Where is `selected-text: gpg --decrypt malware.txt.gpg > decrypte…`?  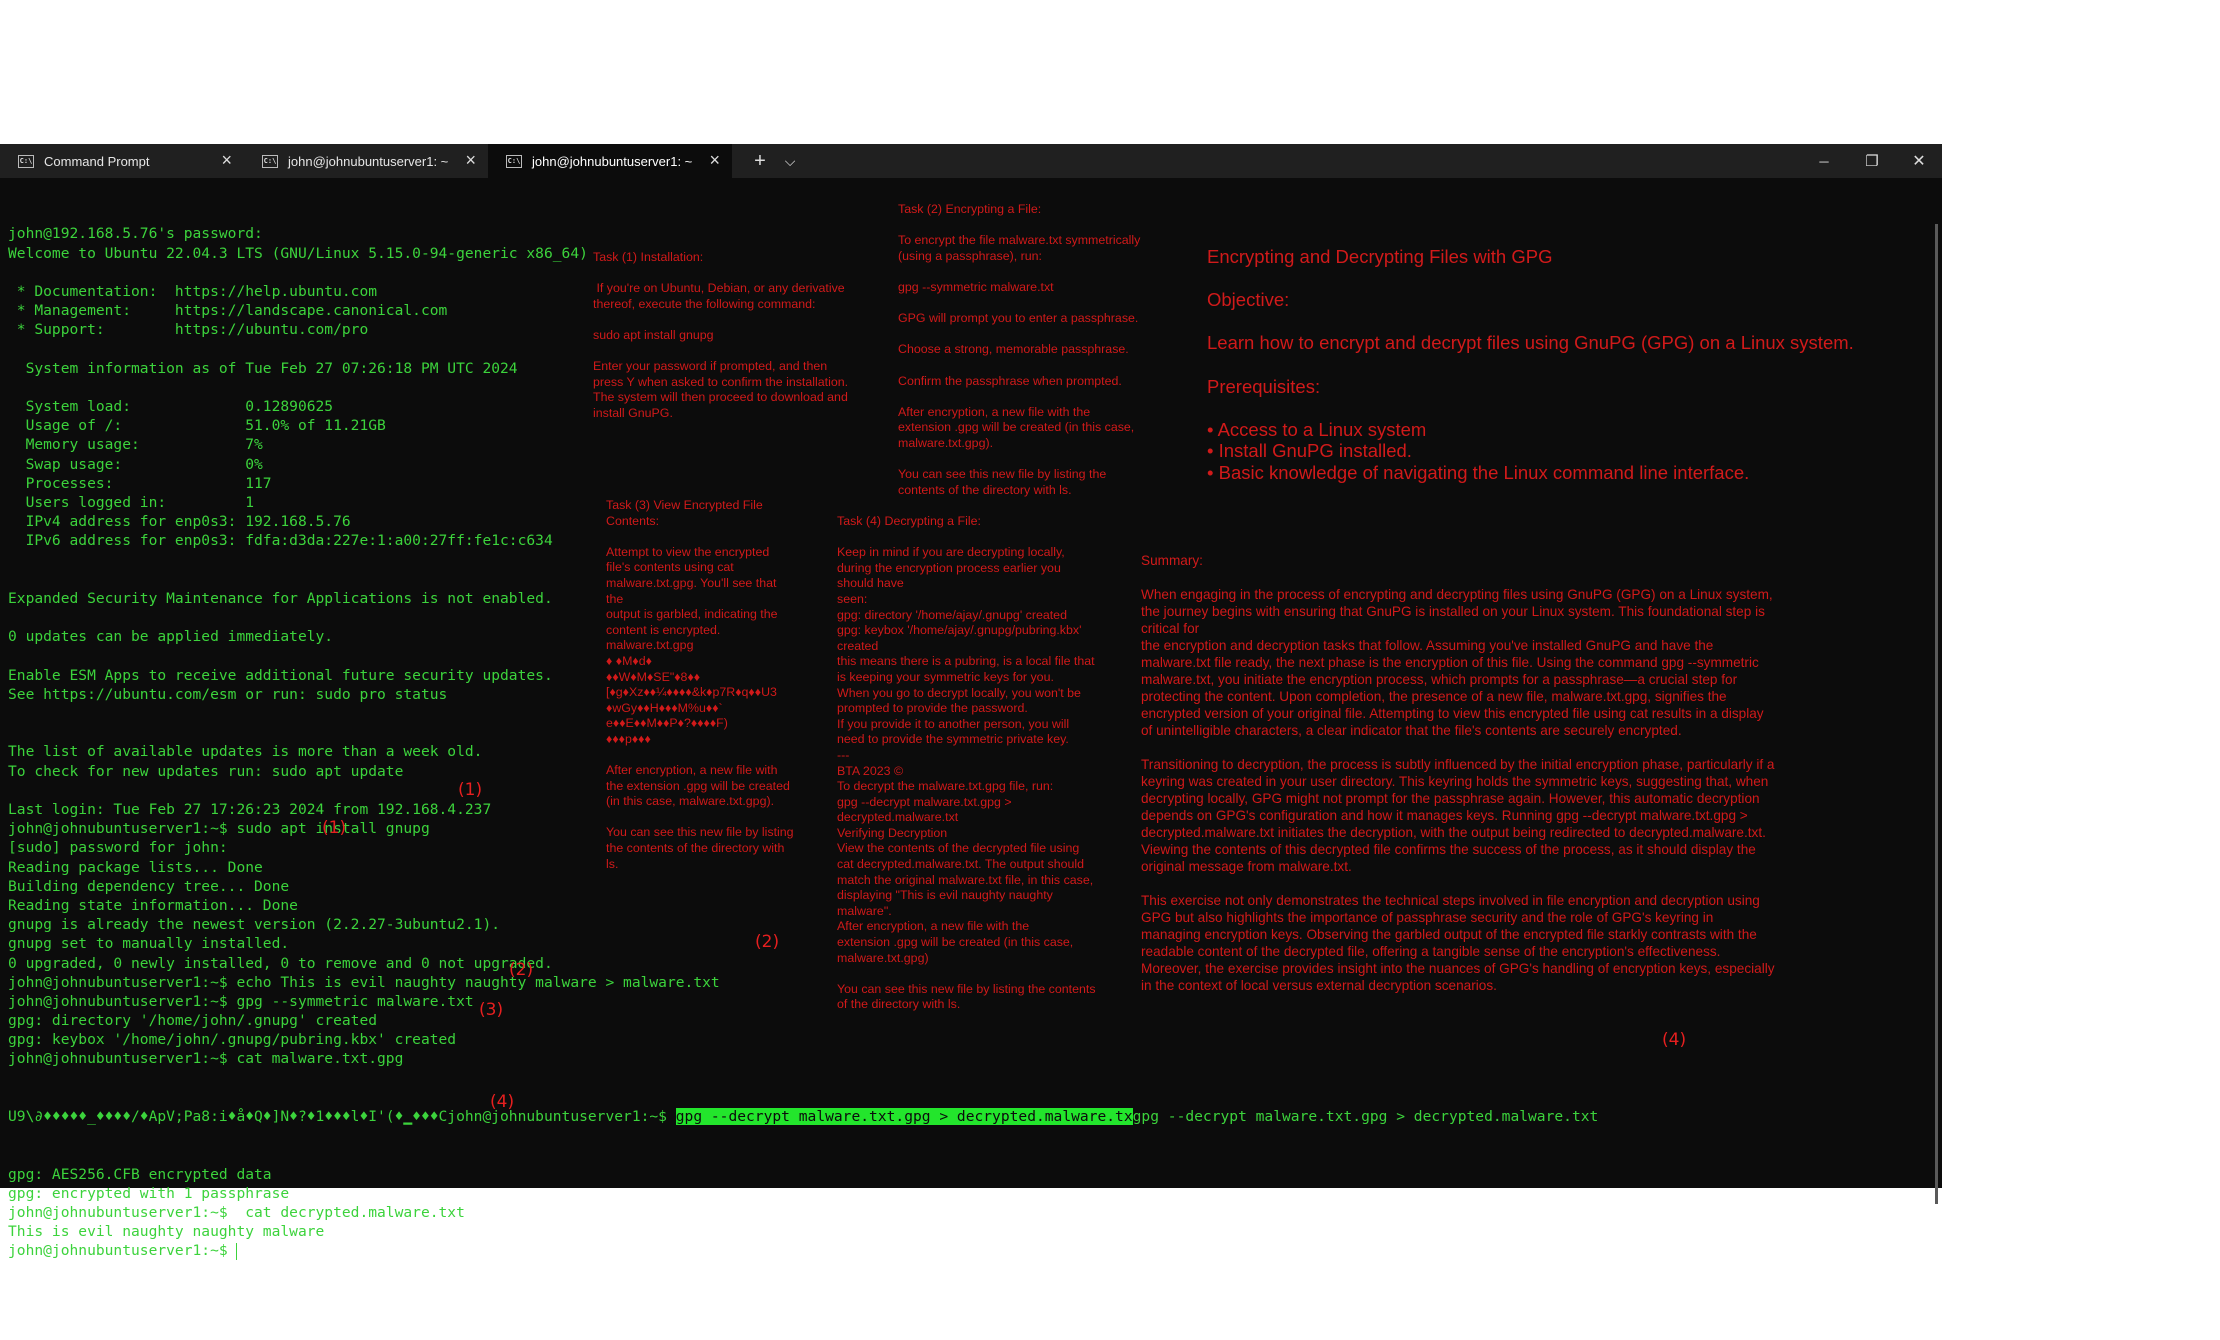
selected-text: gpg --decrypt malware.txt.gpg > decrypte… is located at coordinates (904, 1117).